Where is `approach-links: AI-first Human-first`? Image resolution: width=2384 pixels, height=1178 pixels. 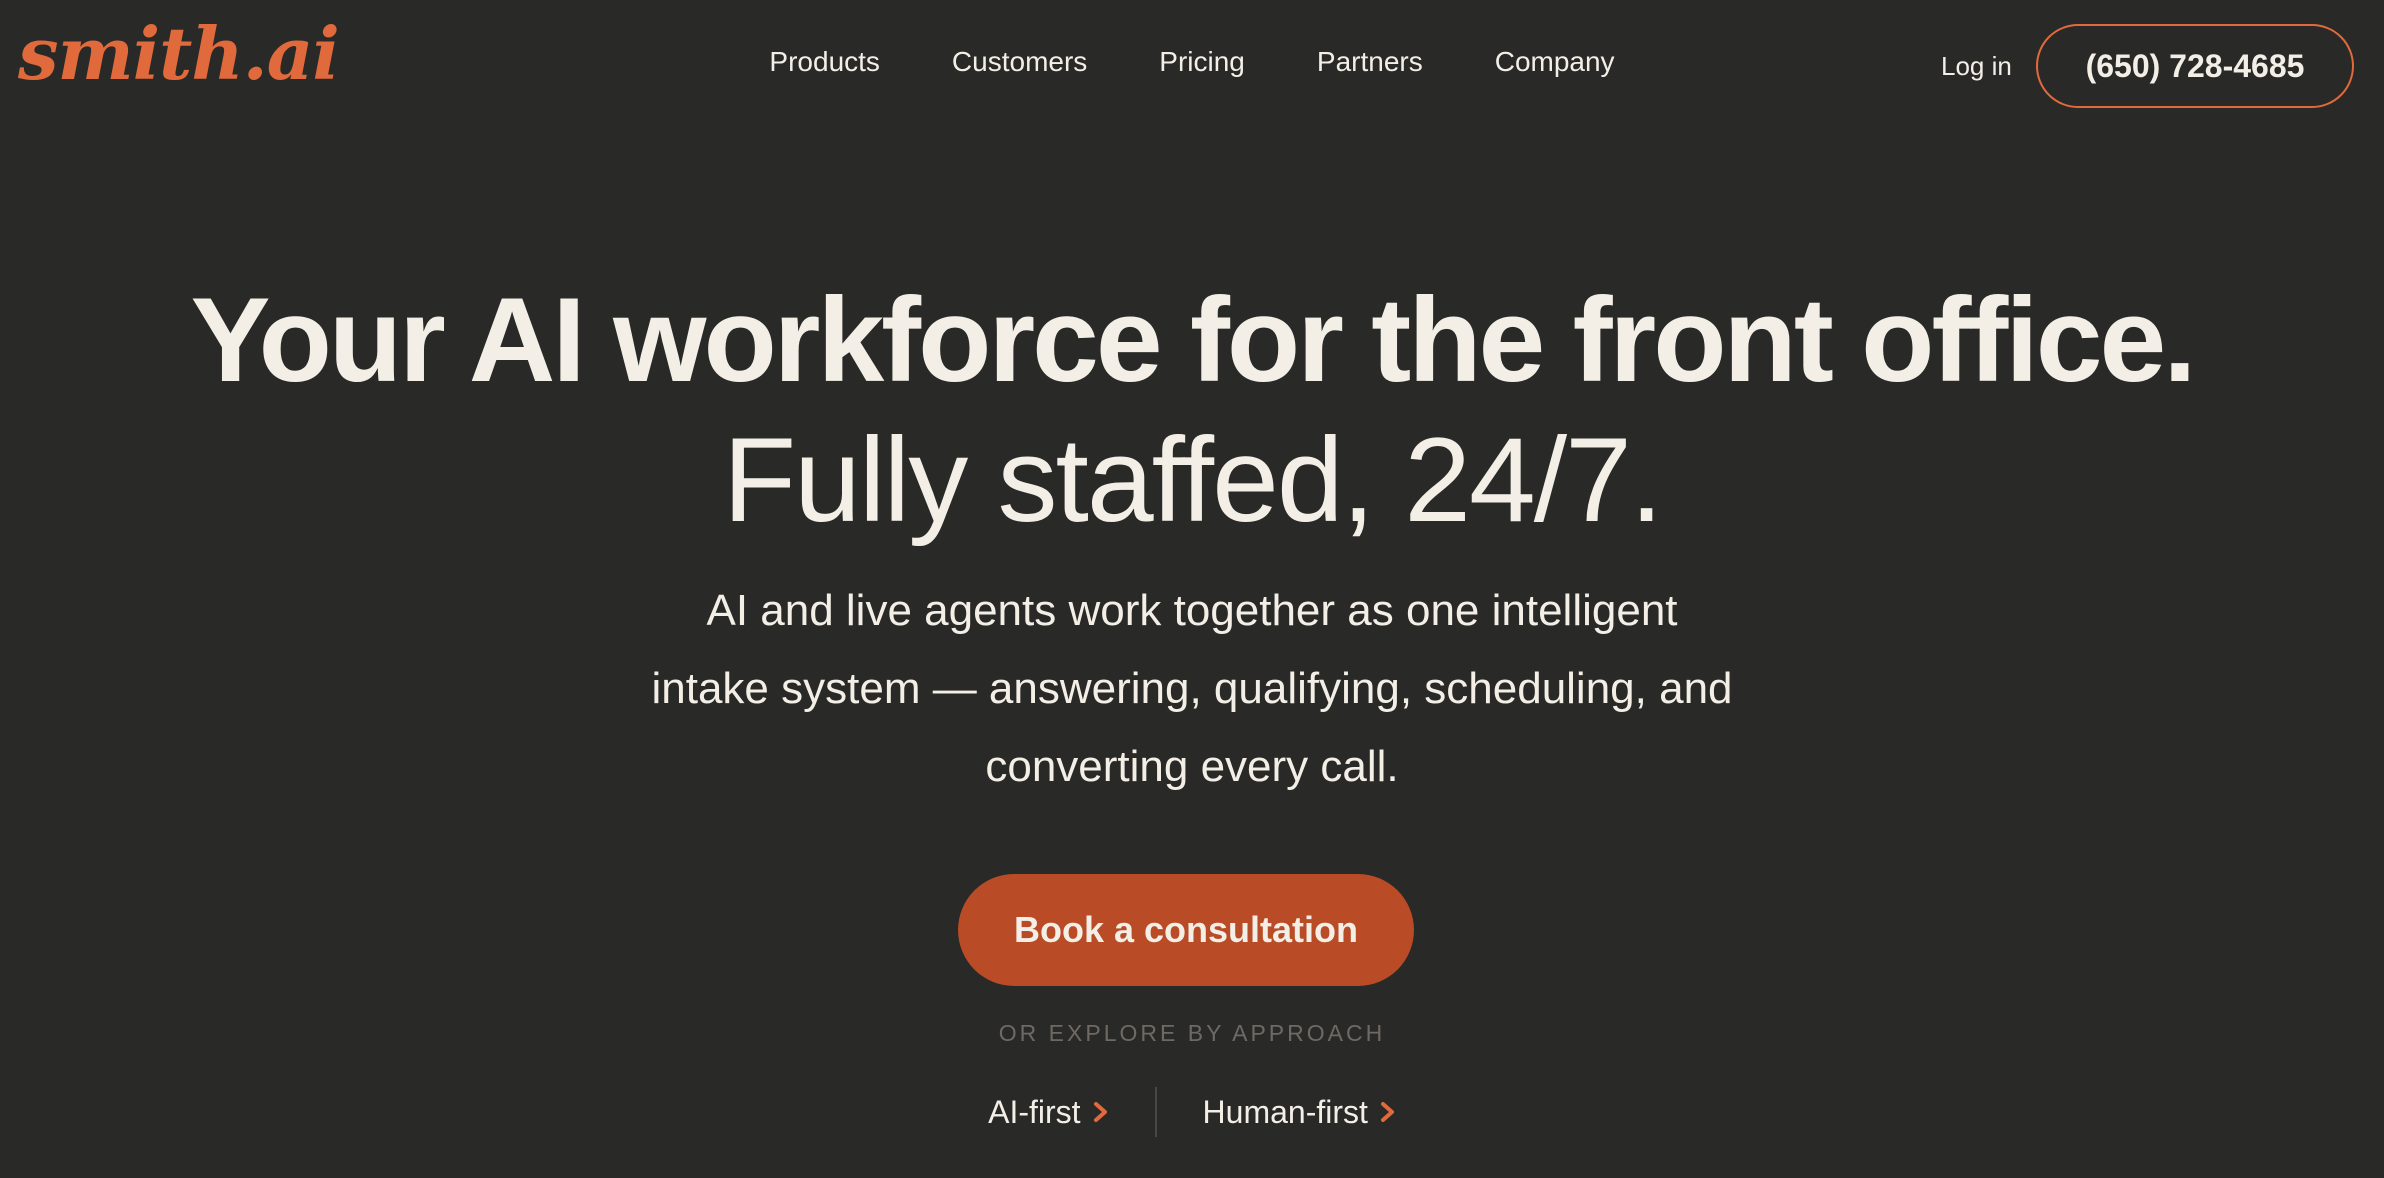 approach-links: AI-first Human-first is located at coordinates (1192, 1112).